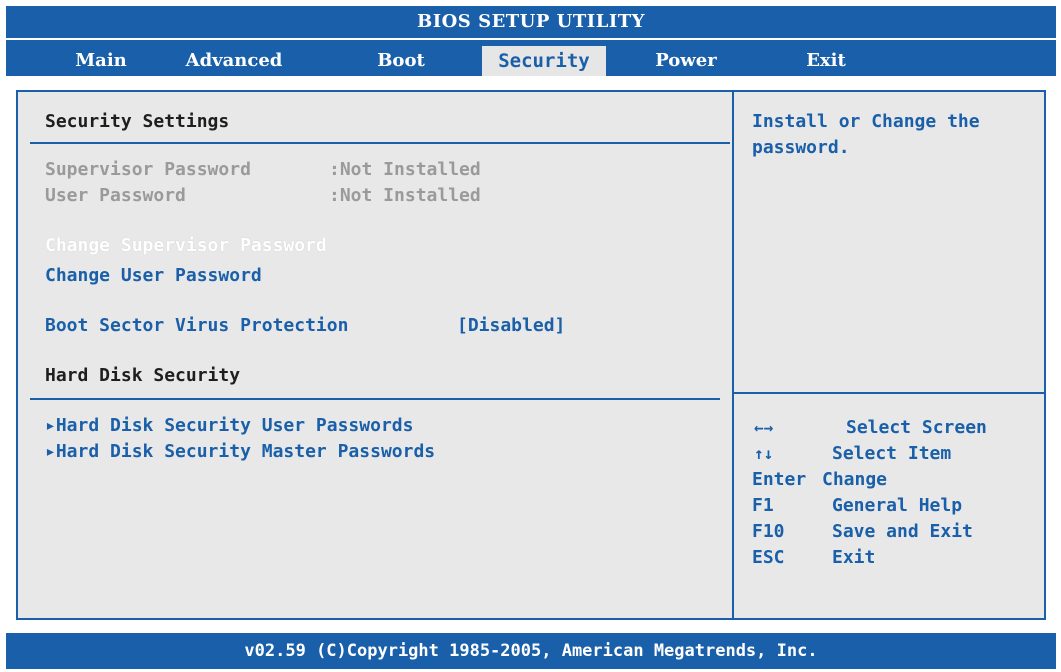 The image size is (1061, 672). I want to click on tab-bar: Main Advanced Boot Security Power Exit, so click(531, 58).